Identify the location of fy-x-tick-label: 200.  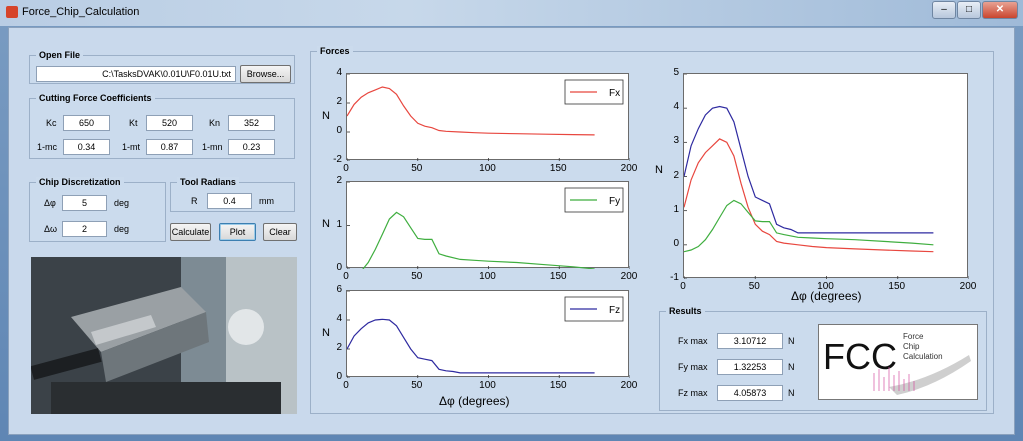
(629, 276).